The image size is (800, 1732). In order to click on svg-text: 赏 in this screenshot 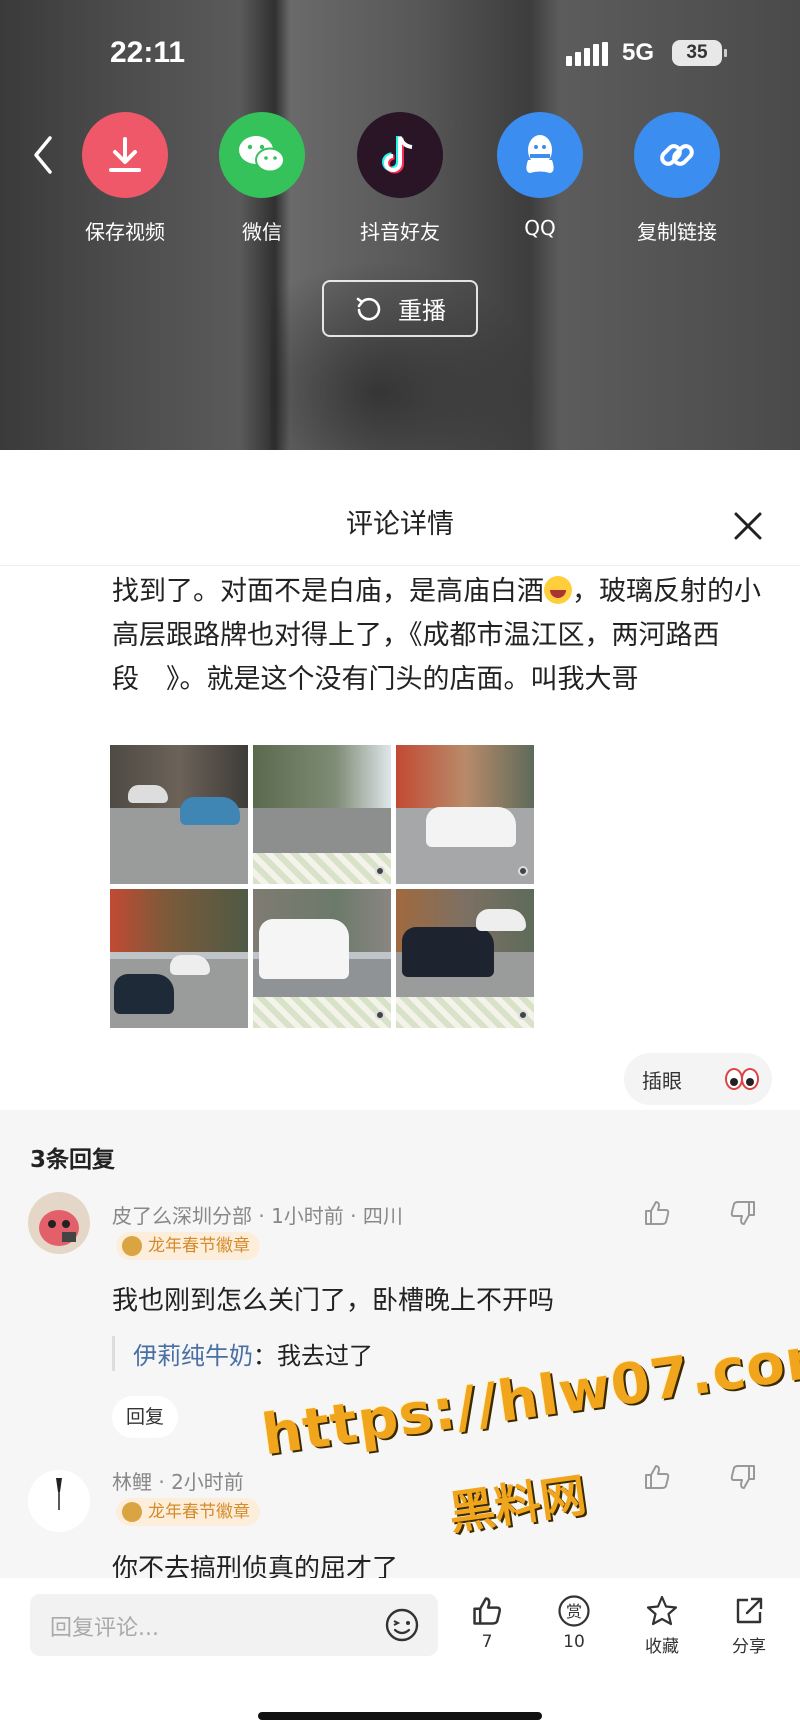, I will do `click(574, 1611)`.